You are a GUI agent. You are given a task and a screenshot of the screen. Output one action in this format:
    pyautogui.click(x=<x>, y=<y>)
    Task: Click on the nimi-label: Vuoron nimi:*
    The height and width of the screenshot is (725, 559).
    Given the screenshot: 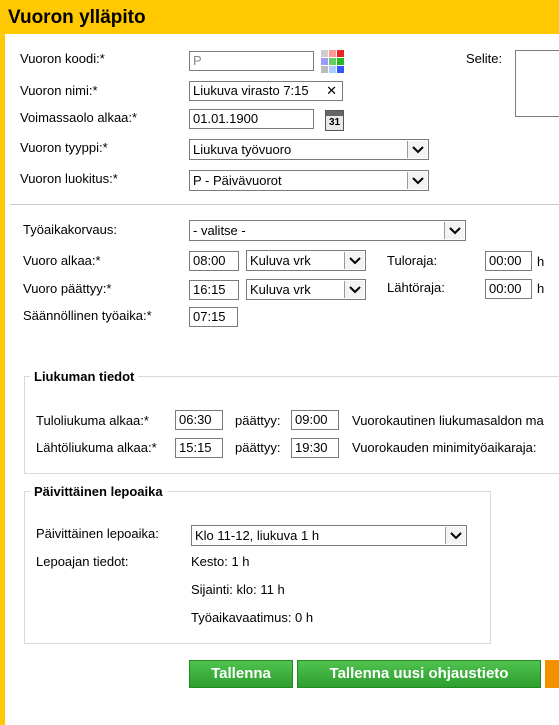 What is the action you would take?
    pyautogui.click(x=59, y=90)
    